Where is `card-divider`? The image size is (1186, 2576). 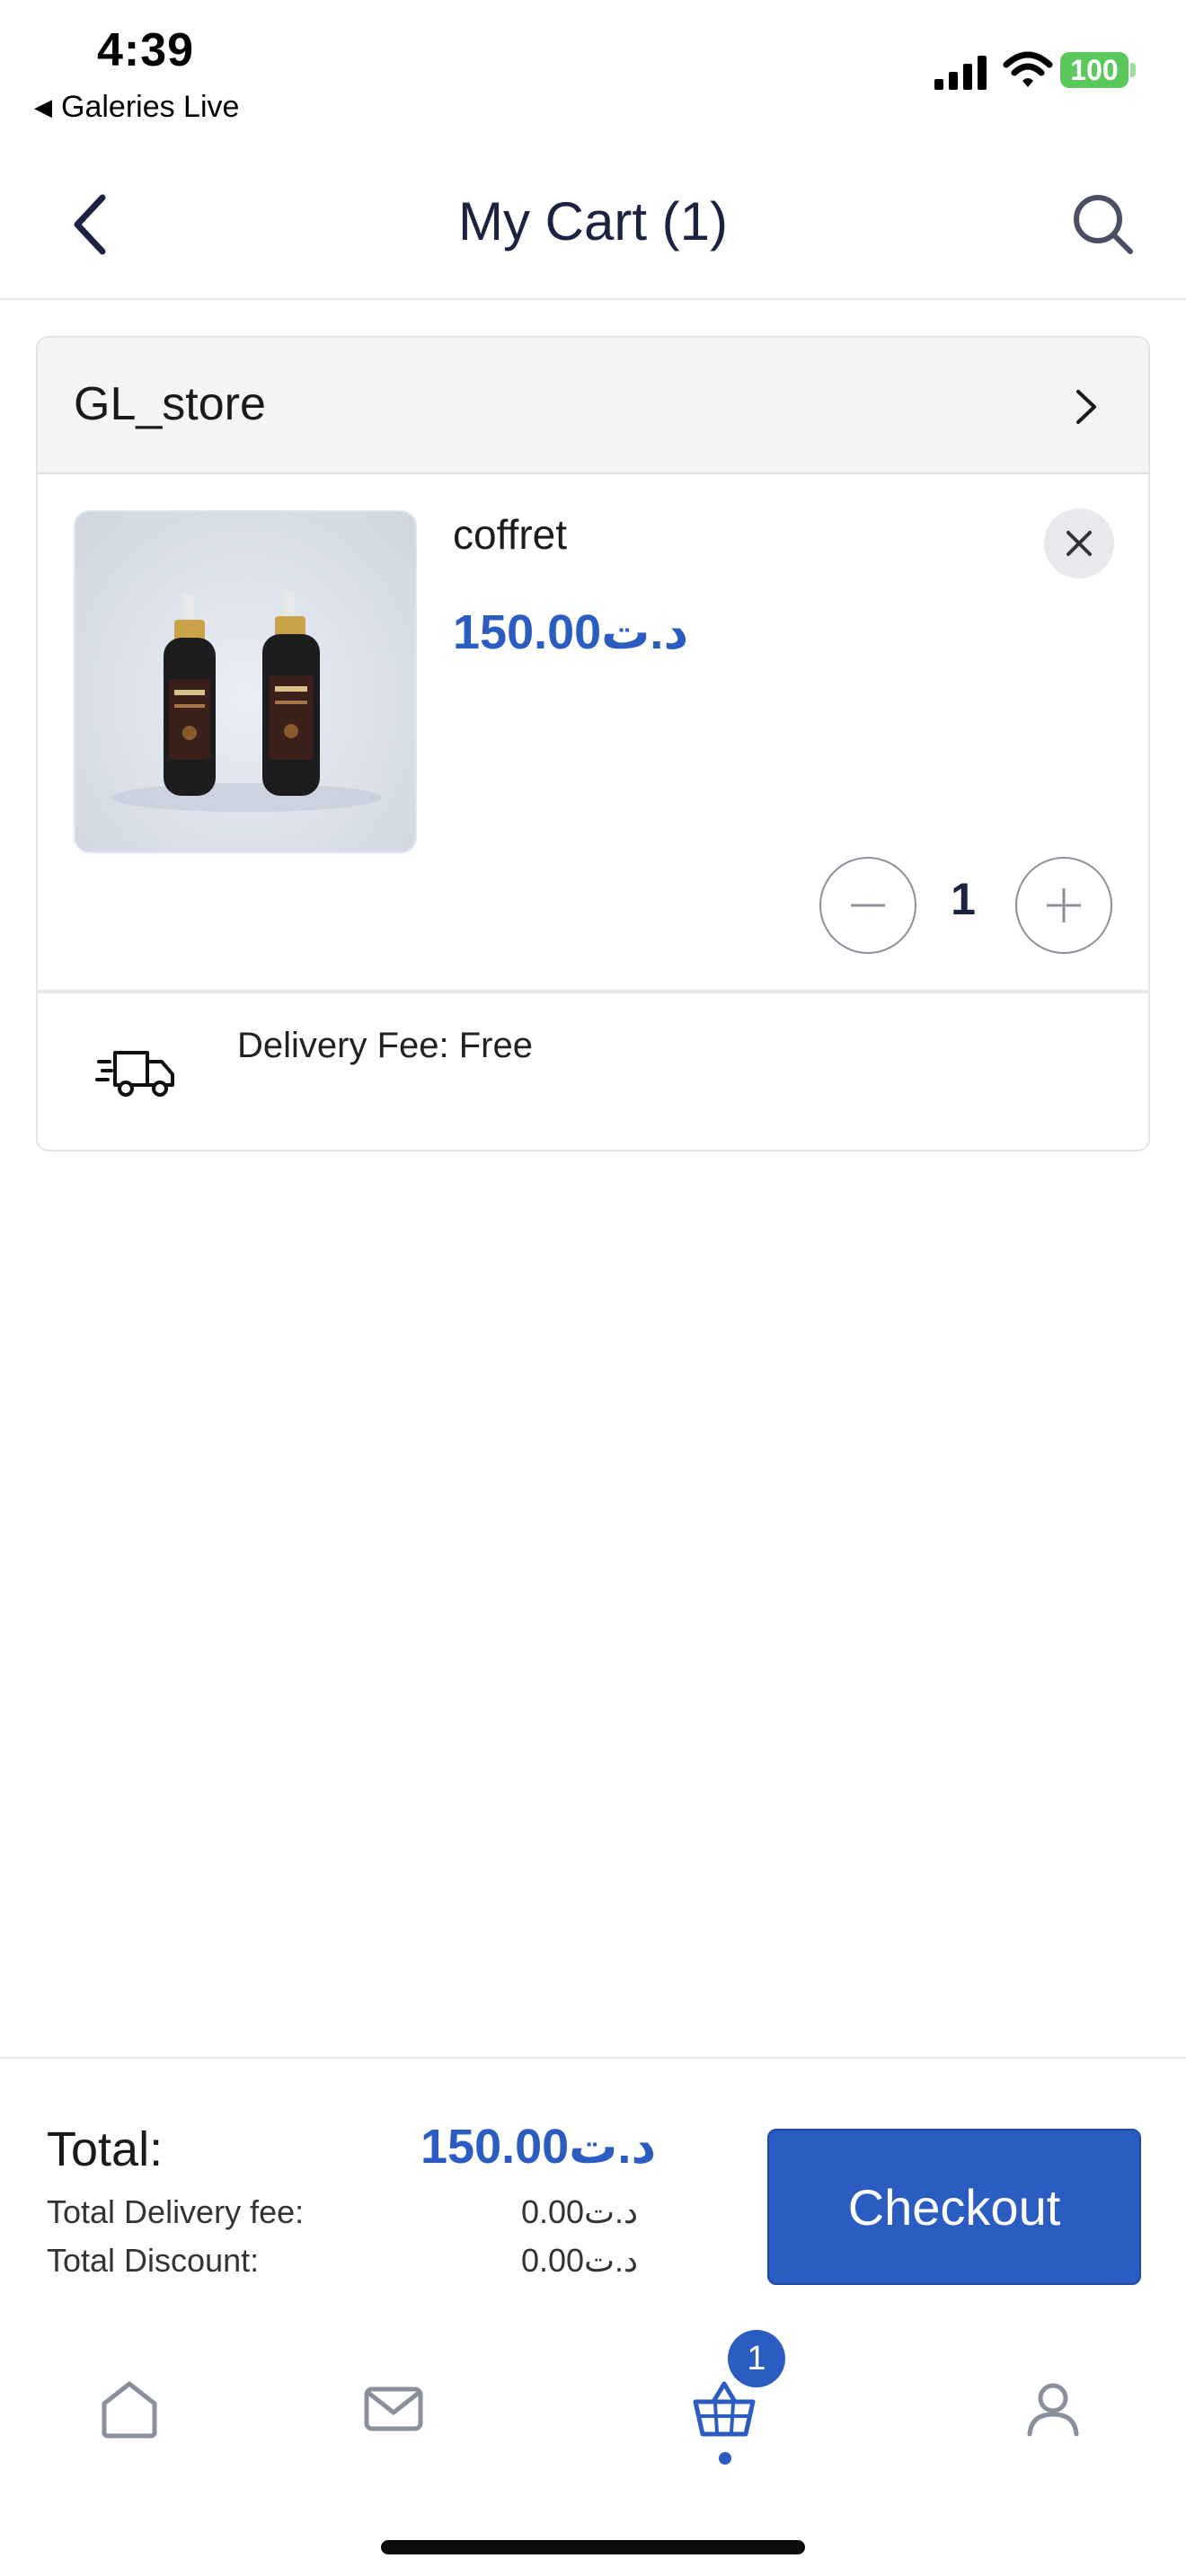 card-divider is located at coordinates (593, 991).